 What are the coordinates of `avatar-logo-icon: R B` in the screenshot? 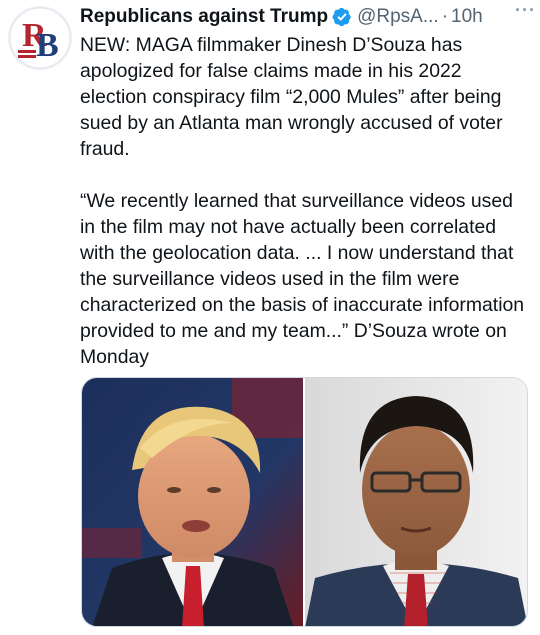 It's located at (40, 38).